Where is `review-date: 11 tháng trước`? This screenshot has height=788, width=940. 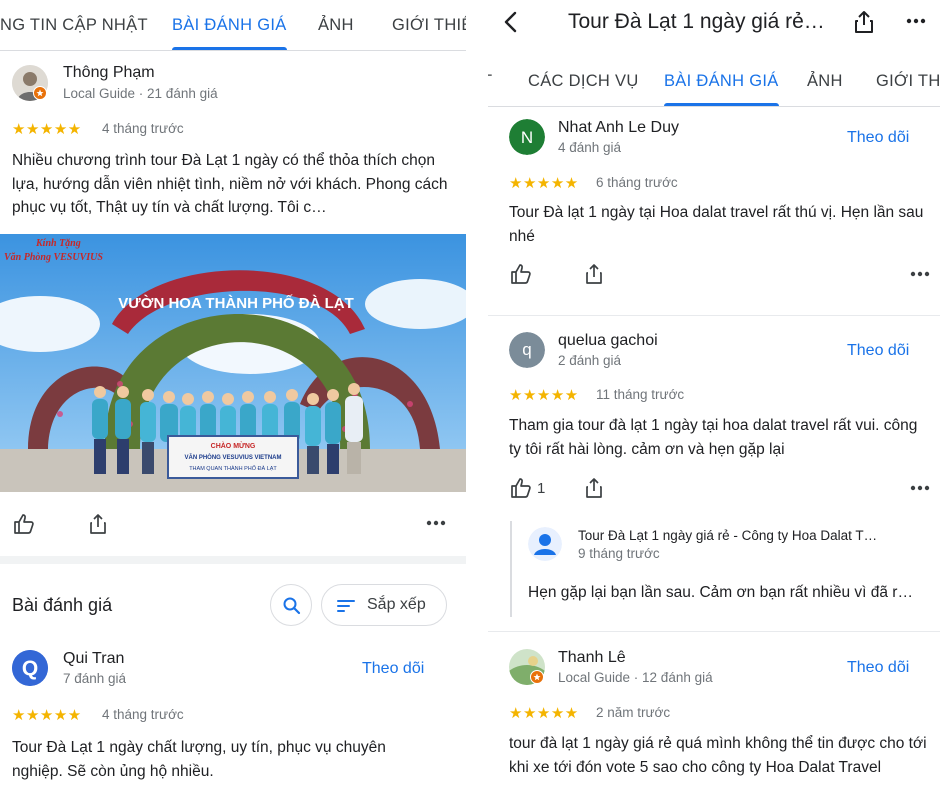
review-date: 11 tháng trước is located at coordinates (640, 394).